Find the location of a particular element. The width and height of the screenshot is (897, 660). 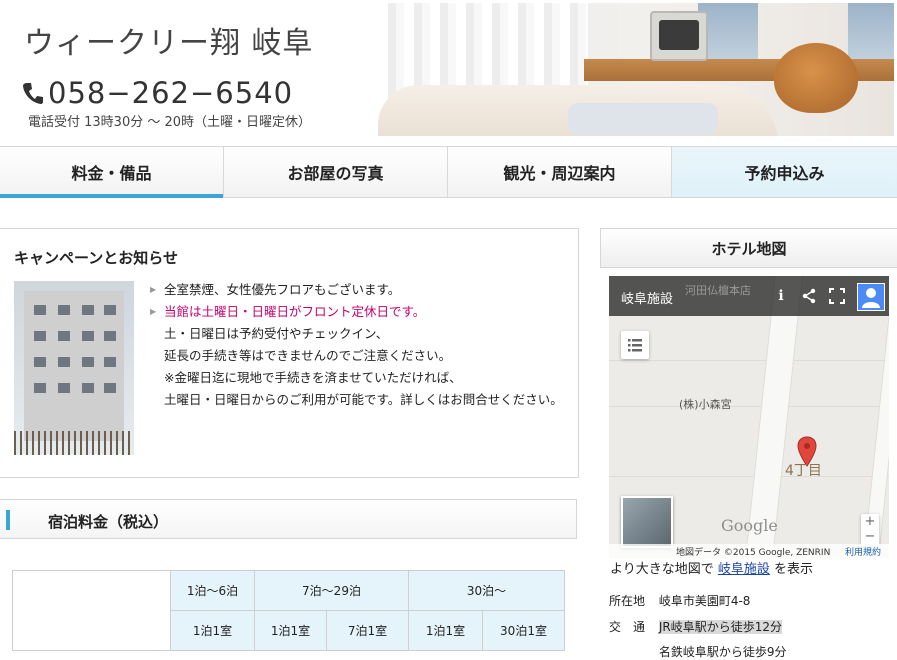

tv-graphic is located at coordinates (679, 36).